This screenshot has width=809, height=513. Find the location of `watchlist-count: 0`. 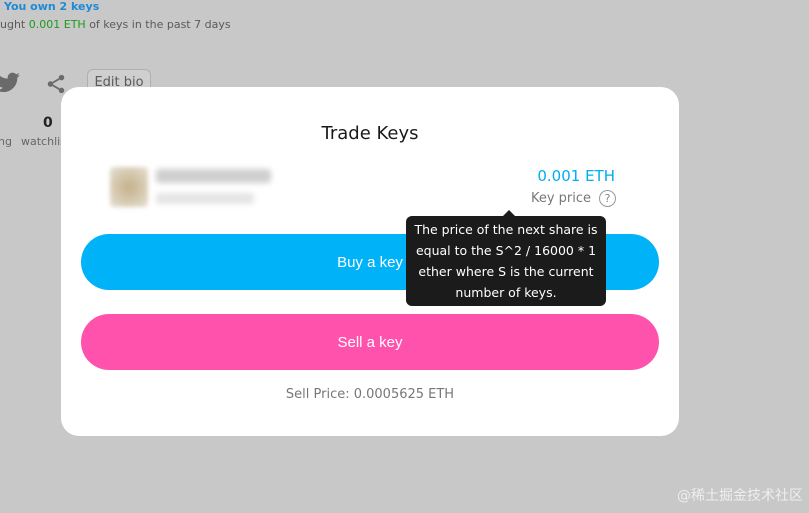

watchlist-count: 0 is located at coordinates (48, 123).